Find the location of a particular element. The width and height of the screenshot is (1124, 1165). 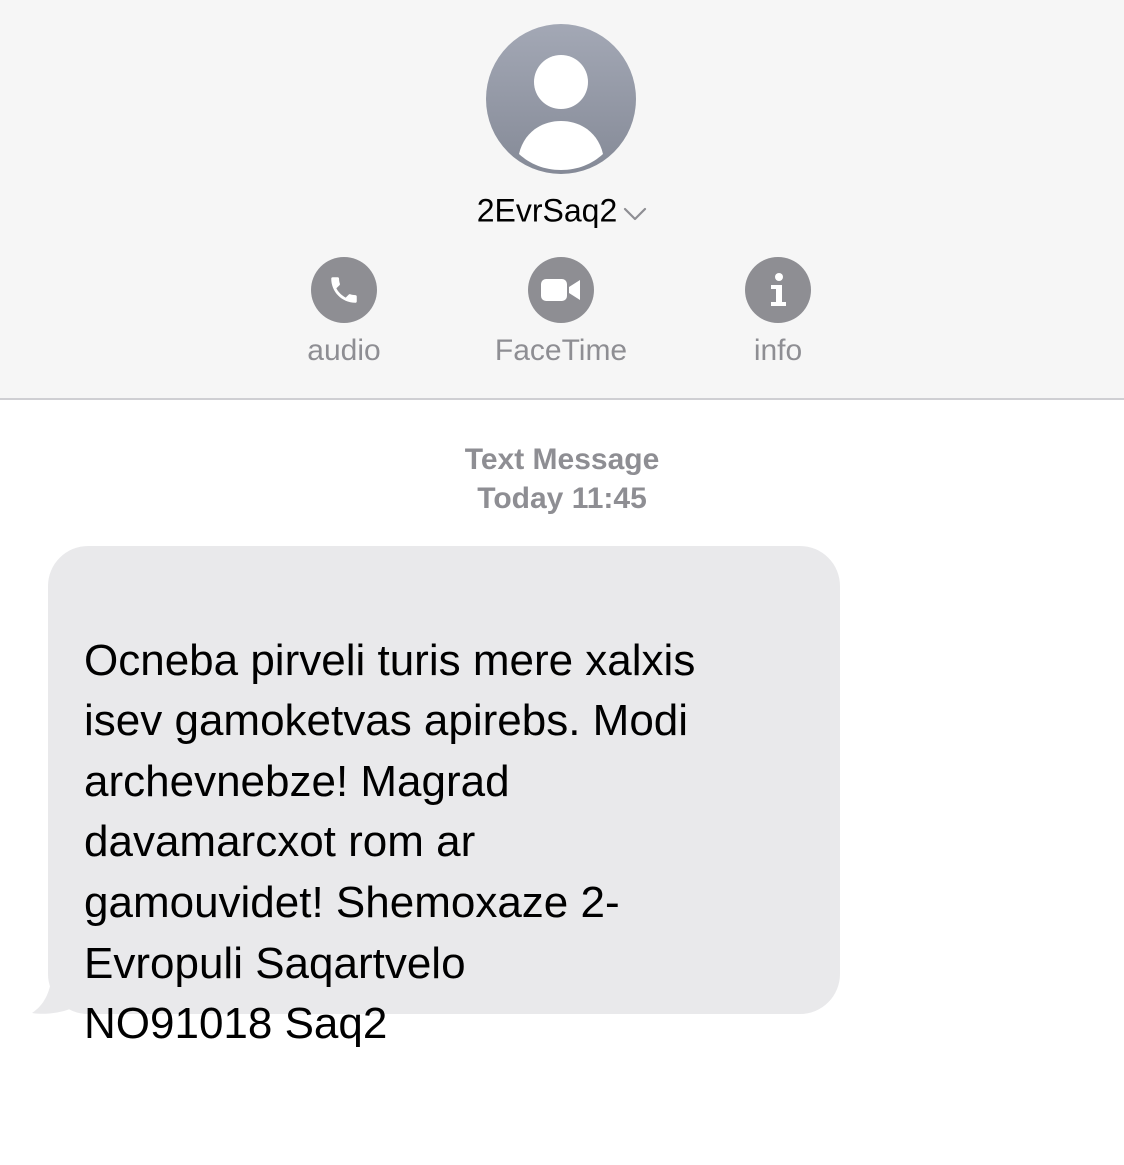

audio-call-button: audio is located at coordinates (344, 313).